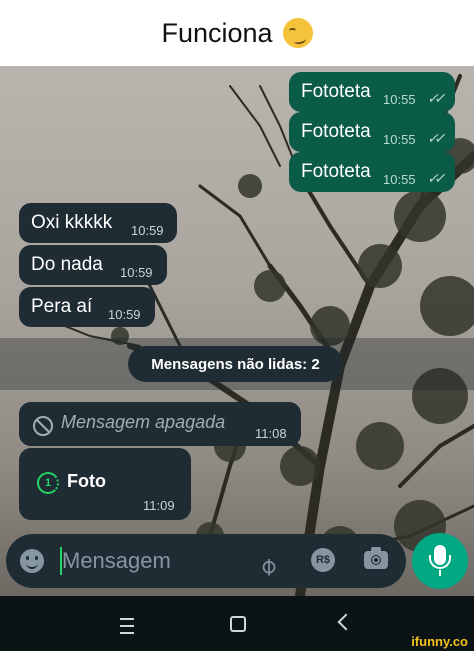 Image resolution: width=474 pixels, height=651 pixels. What do you see at coordinates (271, 433) in the screenshot?
I see `message-time: 11:08` at bounding box center [271, 433].